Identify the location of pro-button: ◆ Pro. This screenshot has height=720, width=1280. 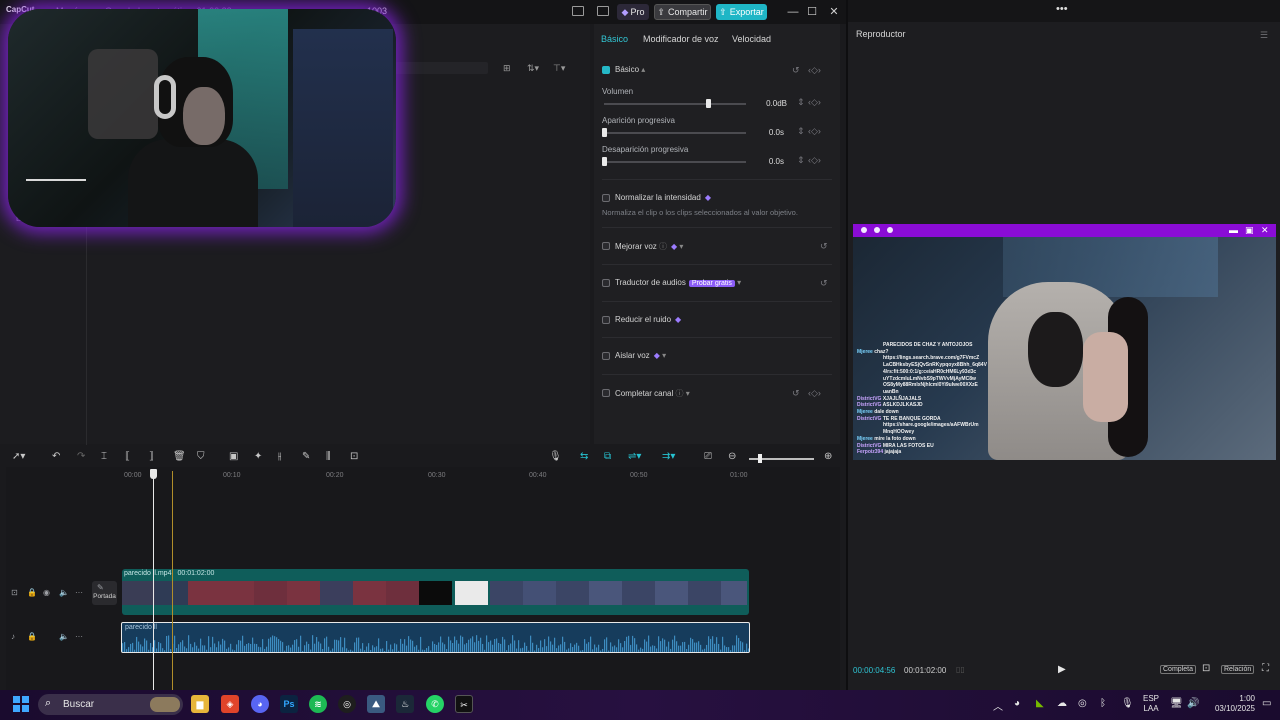
(633, 12).